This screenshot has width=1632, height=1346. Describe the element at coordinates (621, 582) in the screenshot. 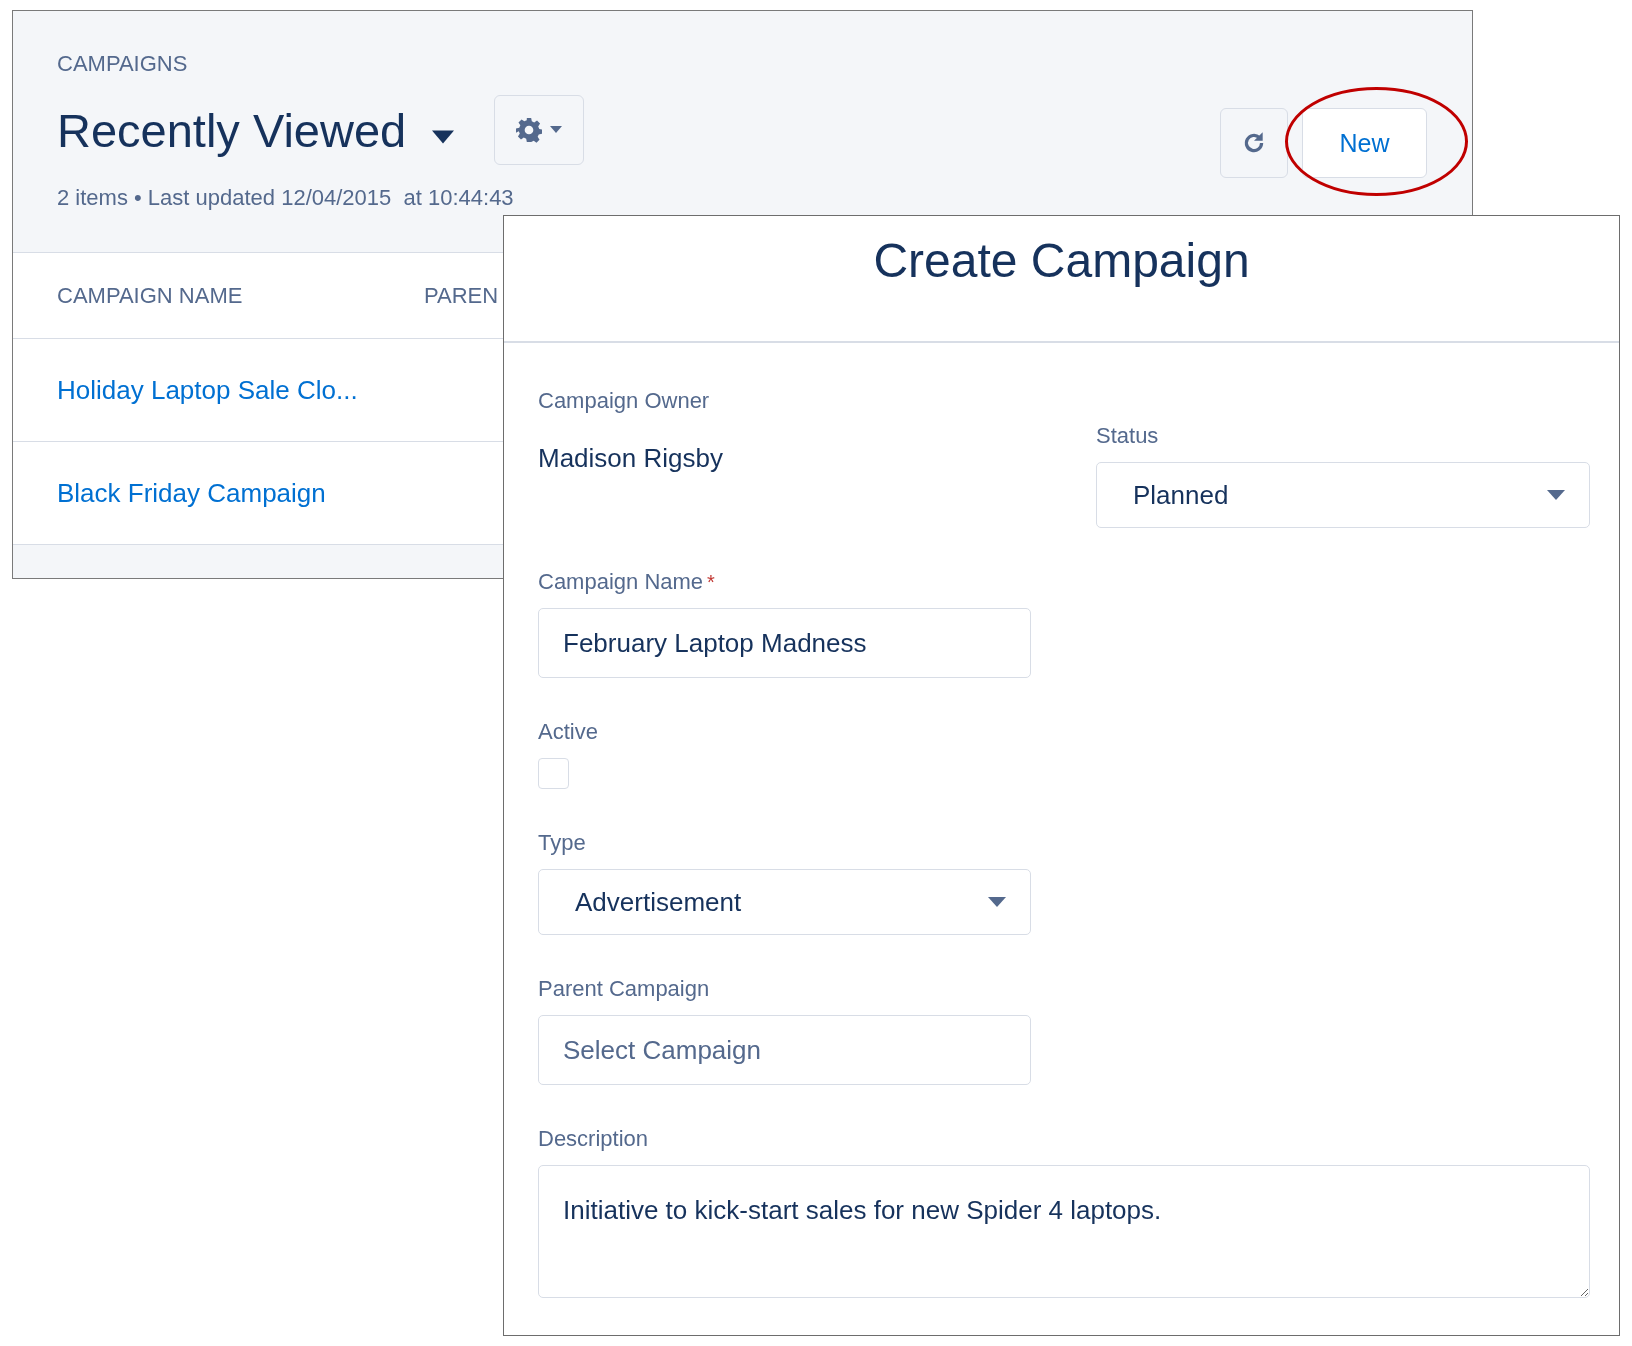

I see `field-label: Campaign Name` at that location.